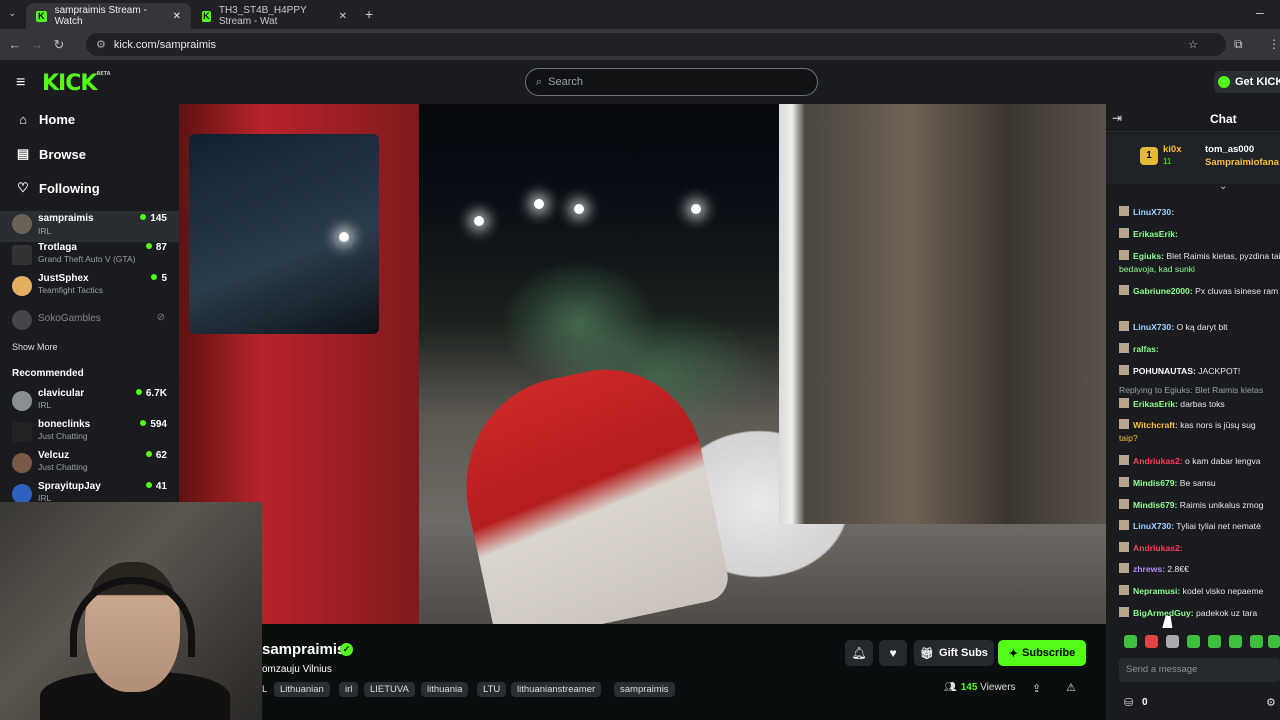  I want to click on chat-username: ralfas:, so click(1146, 349).